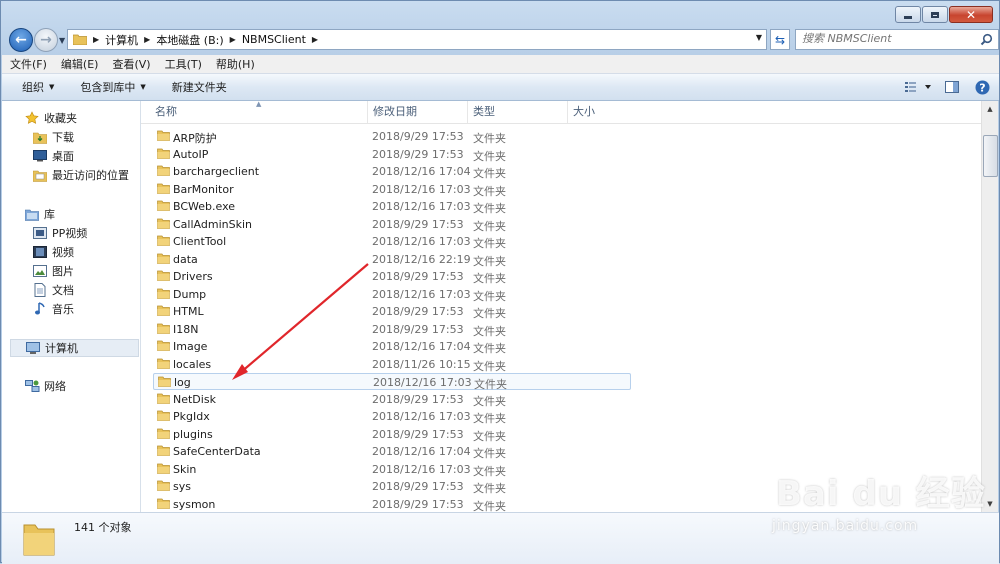  Describe the element at coordinates (130, 64) in the screenshot. I see `menu-view: 查看(V)` at that location.